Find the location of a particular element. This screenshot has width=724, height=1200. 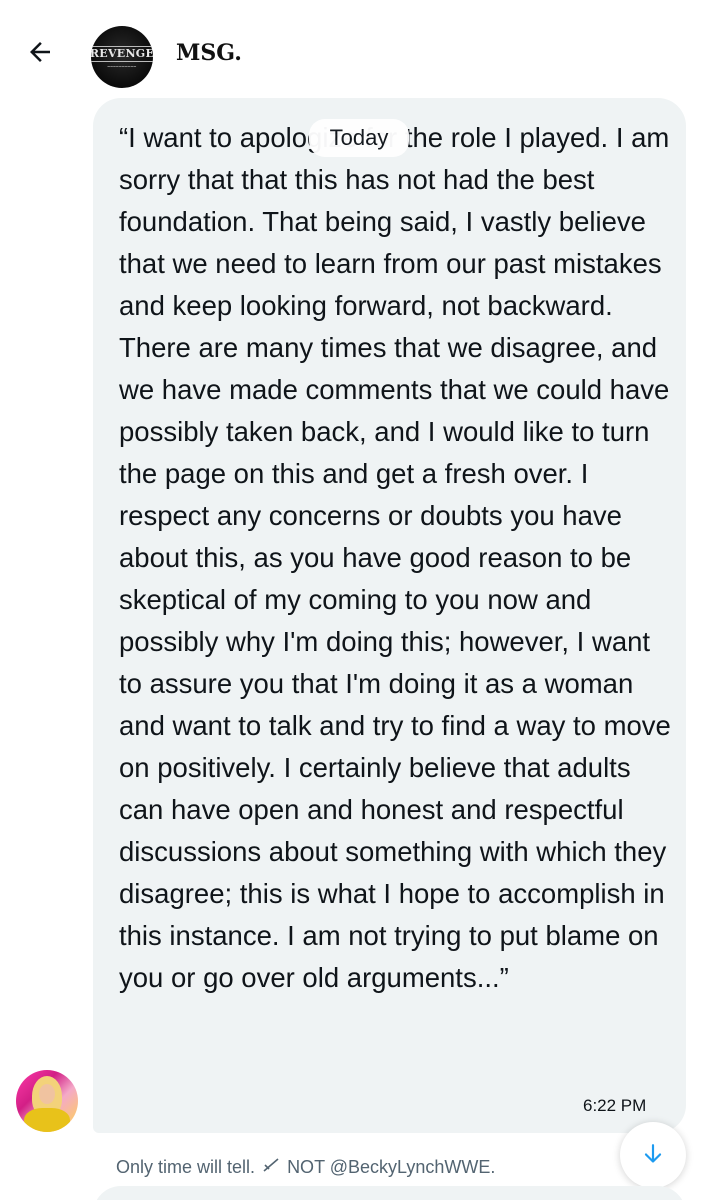

avatar-face is located at coordinates (47, 1094).